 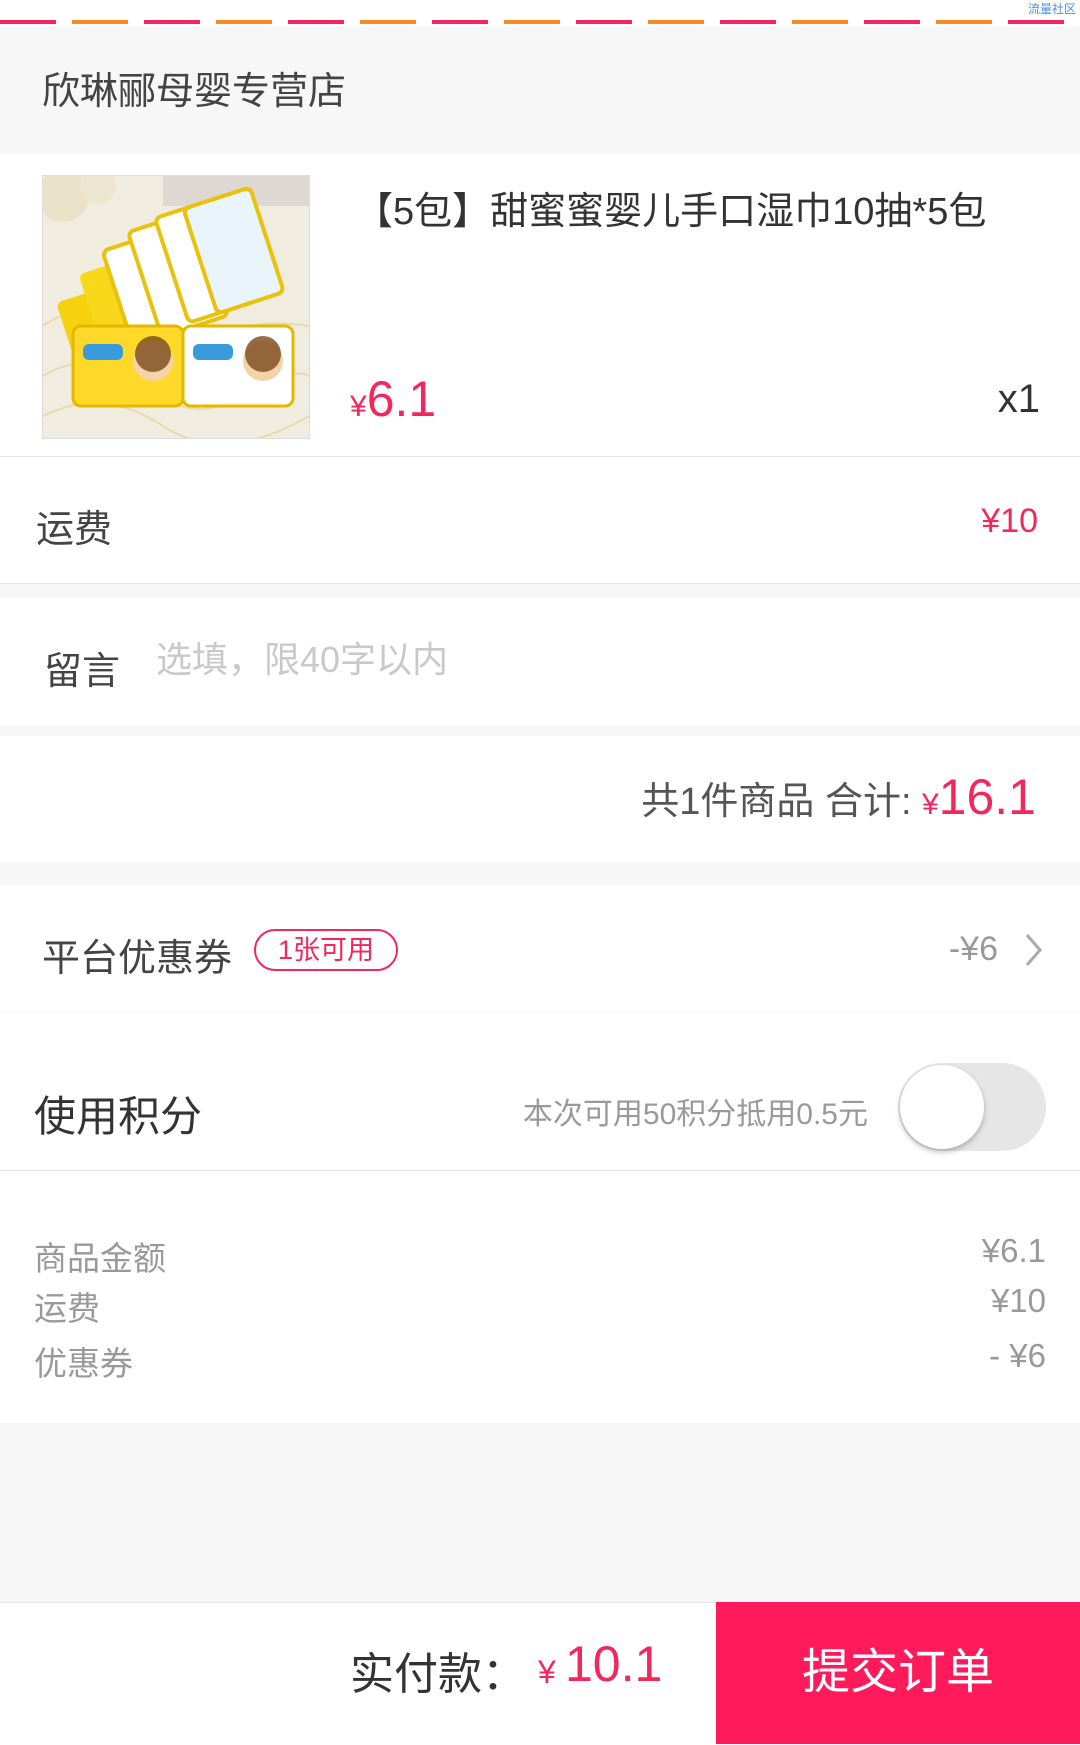 I want to click on message-label: 留言, so click(x=82, y=672).